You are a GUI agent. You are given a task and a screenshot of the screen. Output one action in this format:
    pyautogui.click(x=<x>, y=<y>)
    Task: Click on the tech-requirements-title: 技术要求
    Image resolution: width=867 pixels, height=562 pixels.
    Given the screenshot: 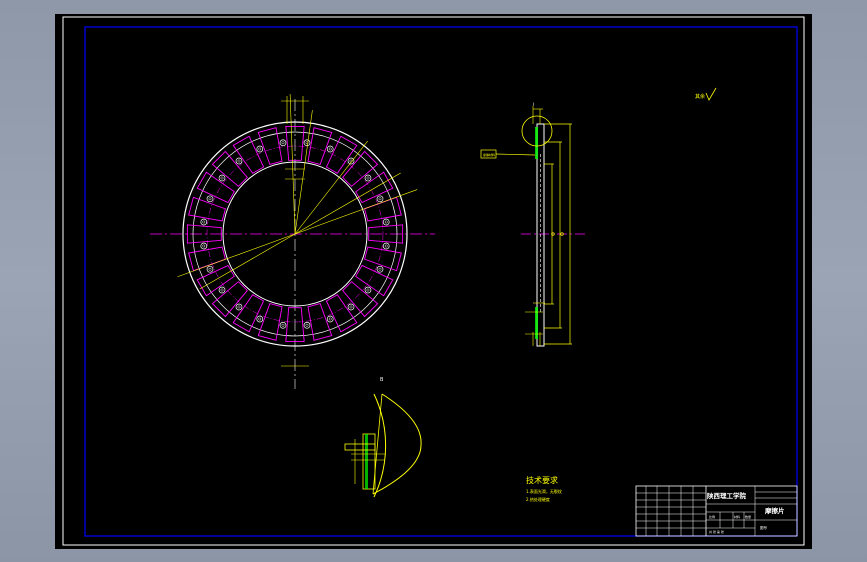 What is the action you would take?
    pyautogui.click(x=542, y=480)
    